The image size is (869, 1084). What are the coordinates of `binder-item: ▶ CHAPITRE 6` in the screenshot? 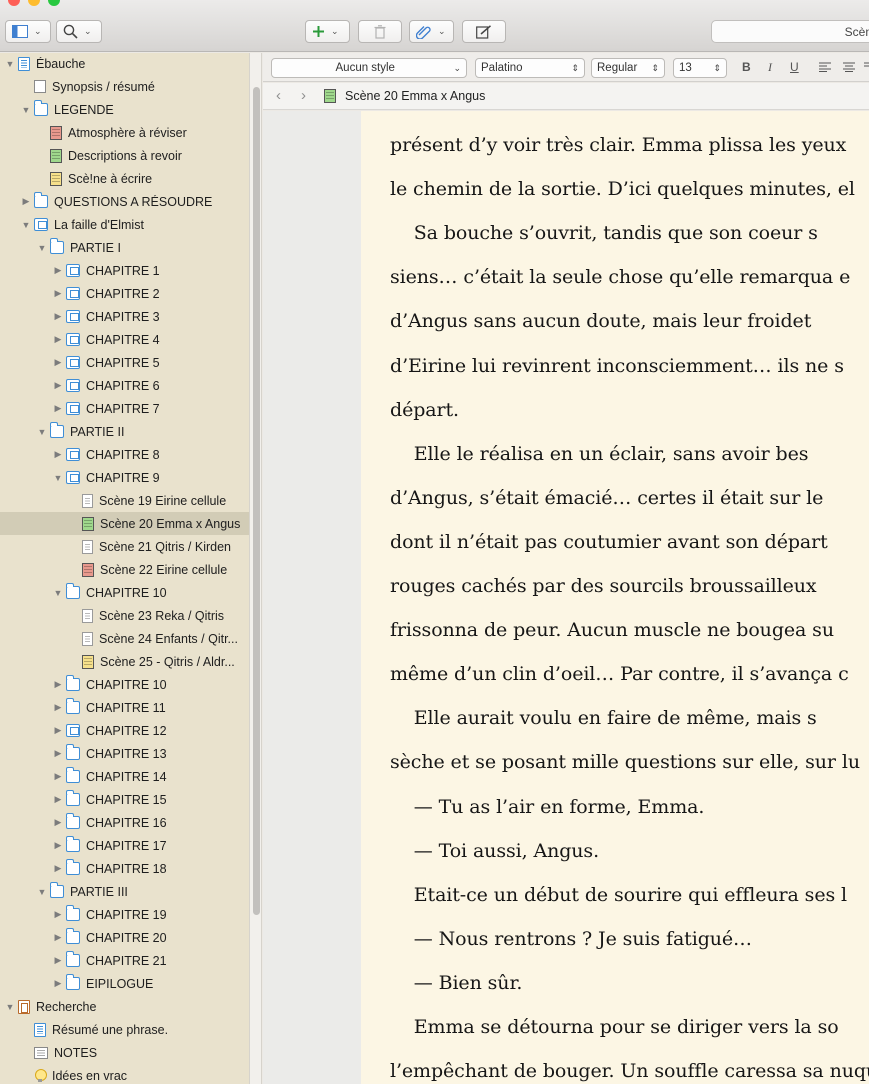 It's located at (124, 385).